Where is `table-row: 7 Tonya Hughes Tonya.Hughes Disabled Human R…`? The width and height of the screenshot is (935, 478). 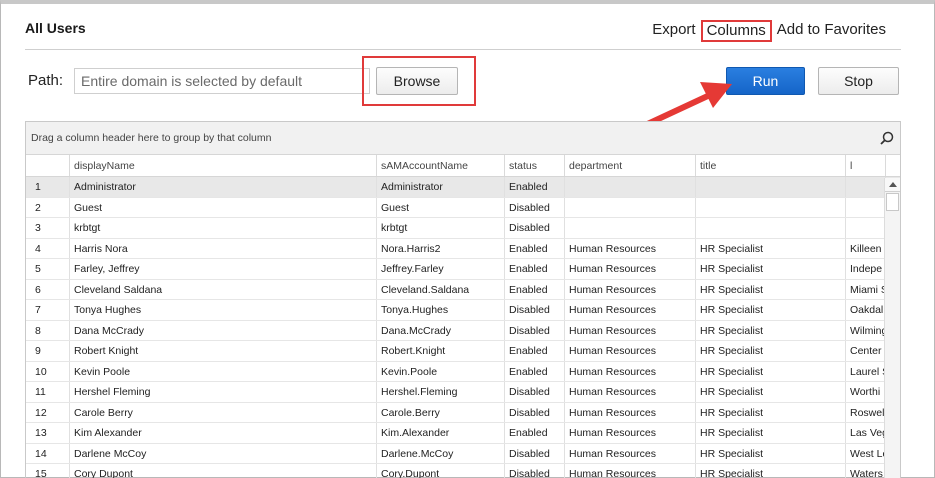
table-row: 7 Tonya Hughes Tonya.Hughes Disabled Human R… is located at coordinates (463, 310).